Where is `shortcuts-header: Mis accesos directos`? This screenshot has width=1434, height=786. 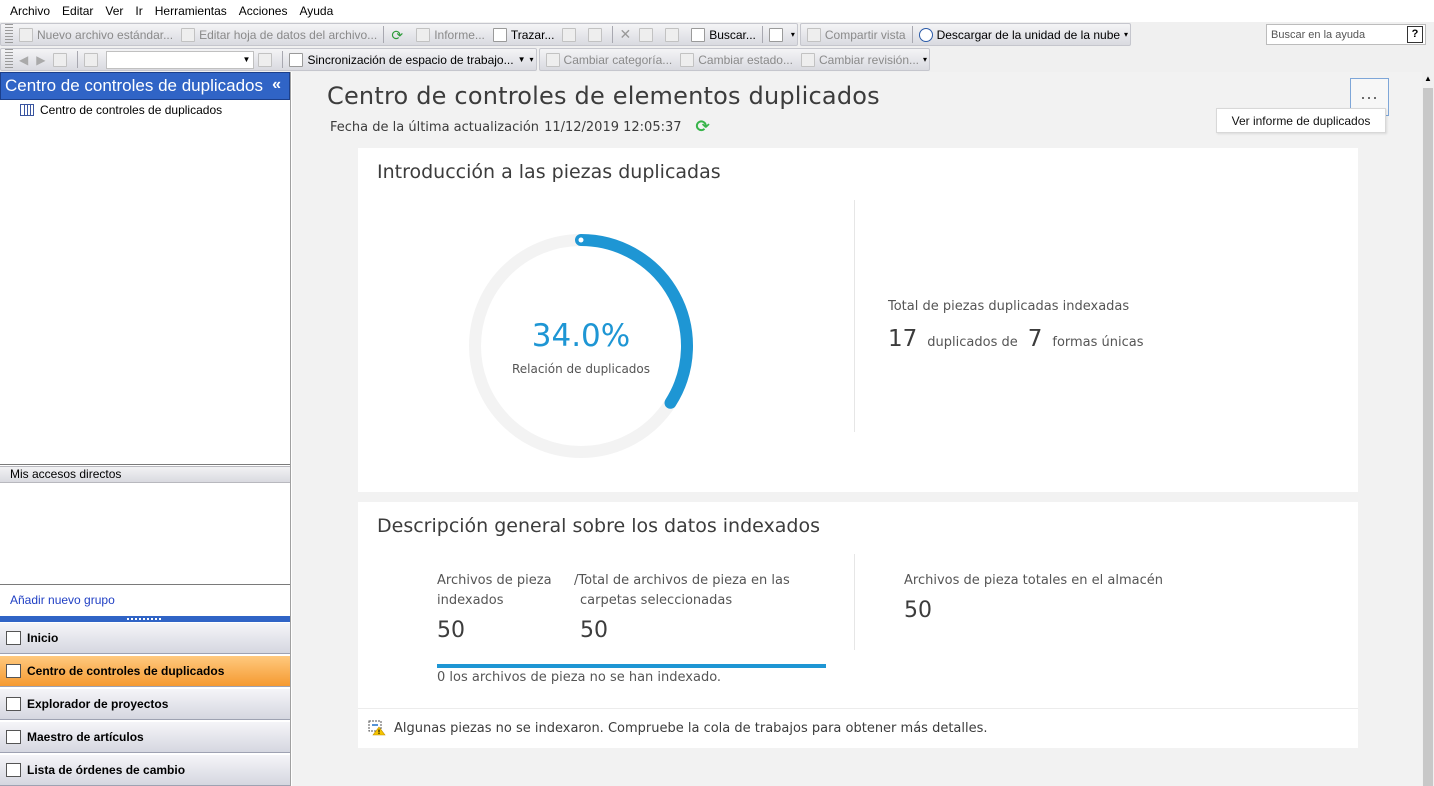 shortcuts-header: Mis accesos directos is located at coordinates (145, 474).